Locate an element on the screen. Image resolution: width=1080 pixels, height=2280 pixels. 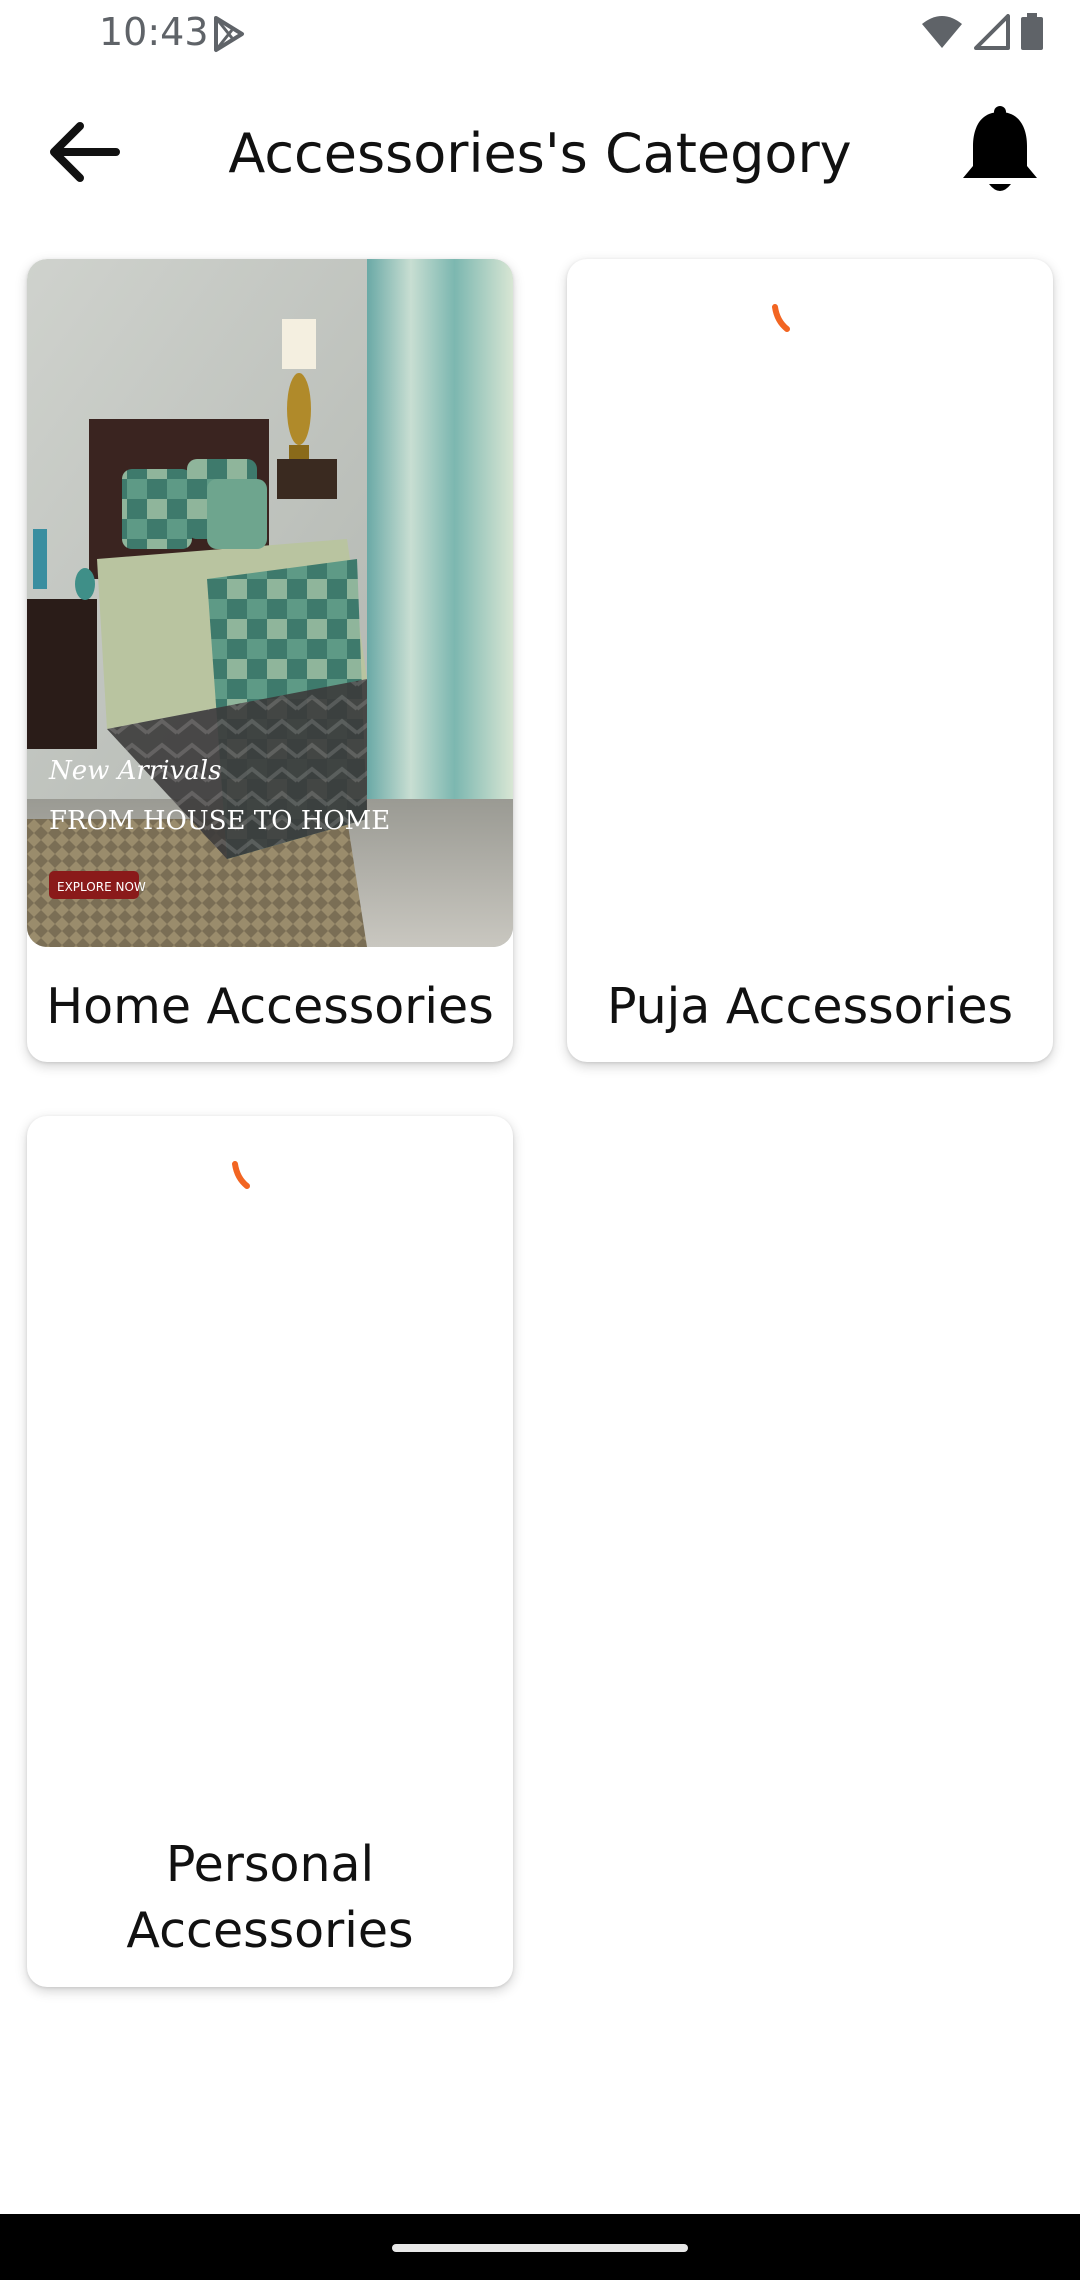
page-title: Accessories's Category is located at coordinates (540, 153).